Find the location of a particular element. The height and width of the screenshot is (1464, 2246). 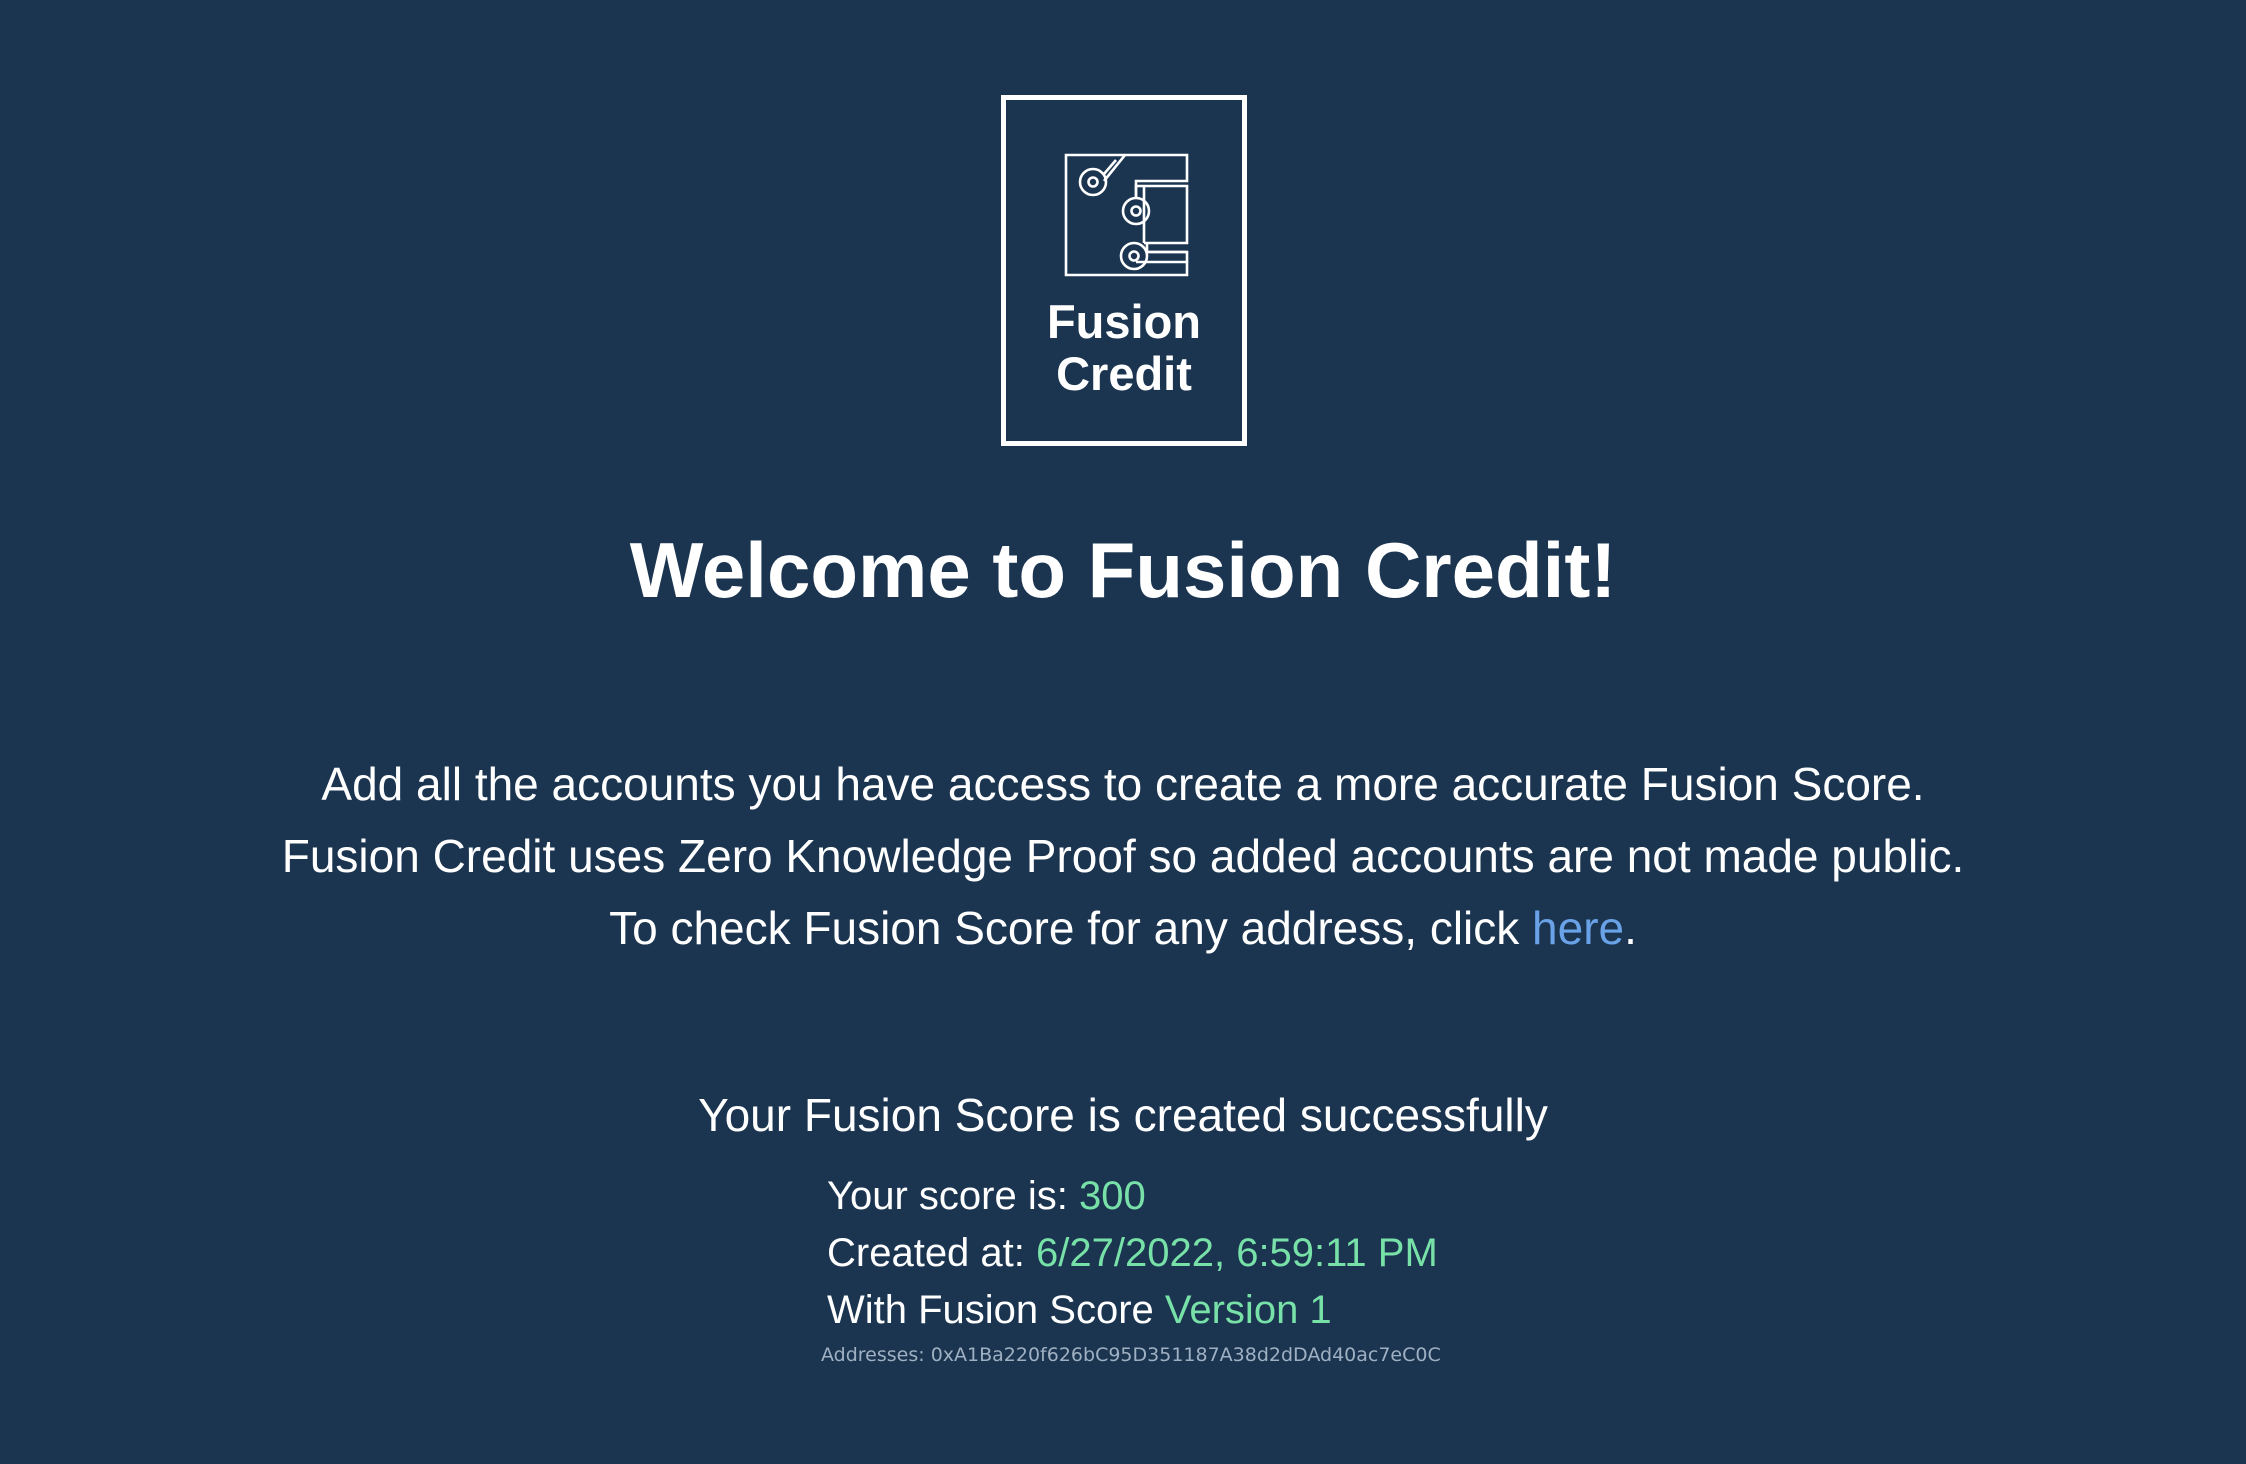

intro-line-3-suffix: . is located at coordinates (1630, 928).